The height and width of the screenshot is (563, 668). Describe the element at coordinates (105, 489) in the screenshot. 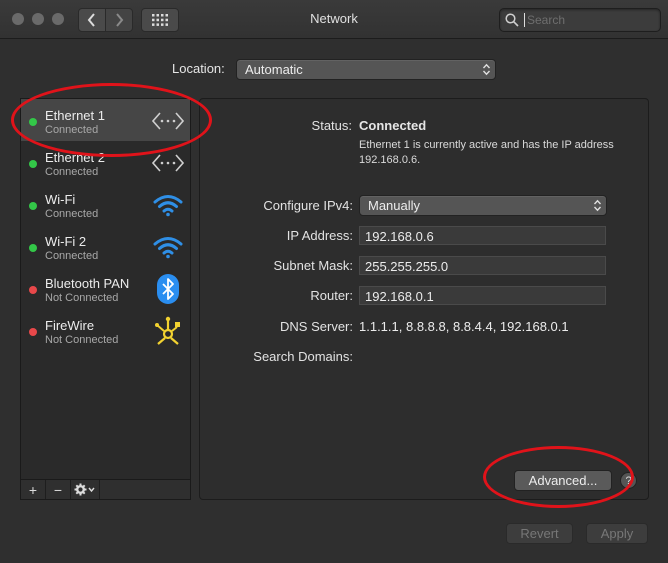

I see `service-list-toolbar: + −` at that location.